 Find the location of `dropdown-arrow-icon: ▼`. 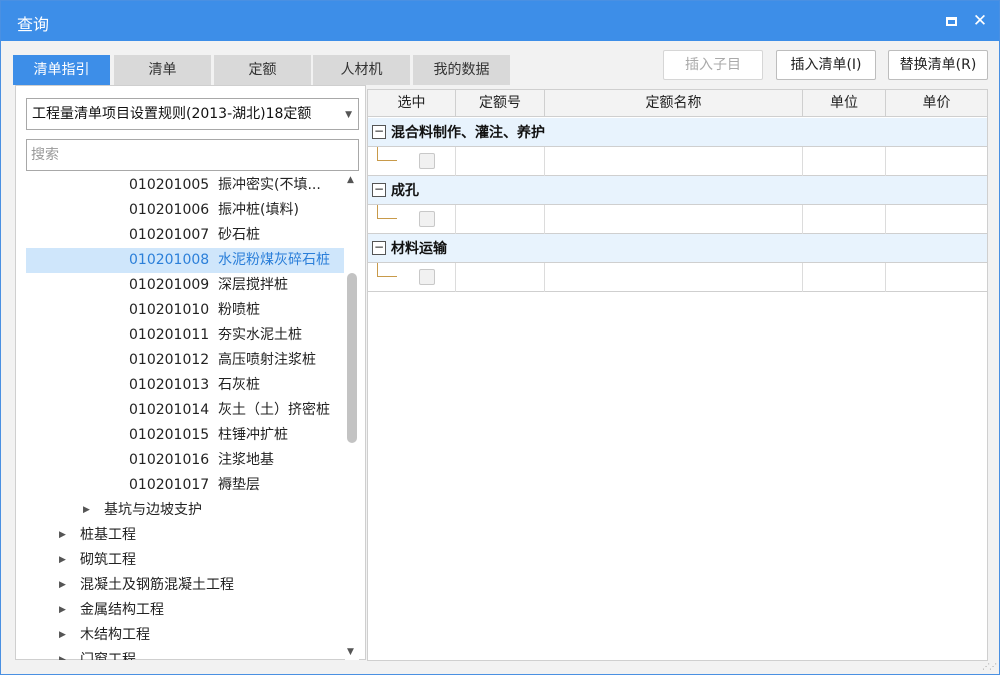

dropdown-arrow-icon: ▼ is located at coordinates (348, 114).